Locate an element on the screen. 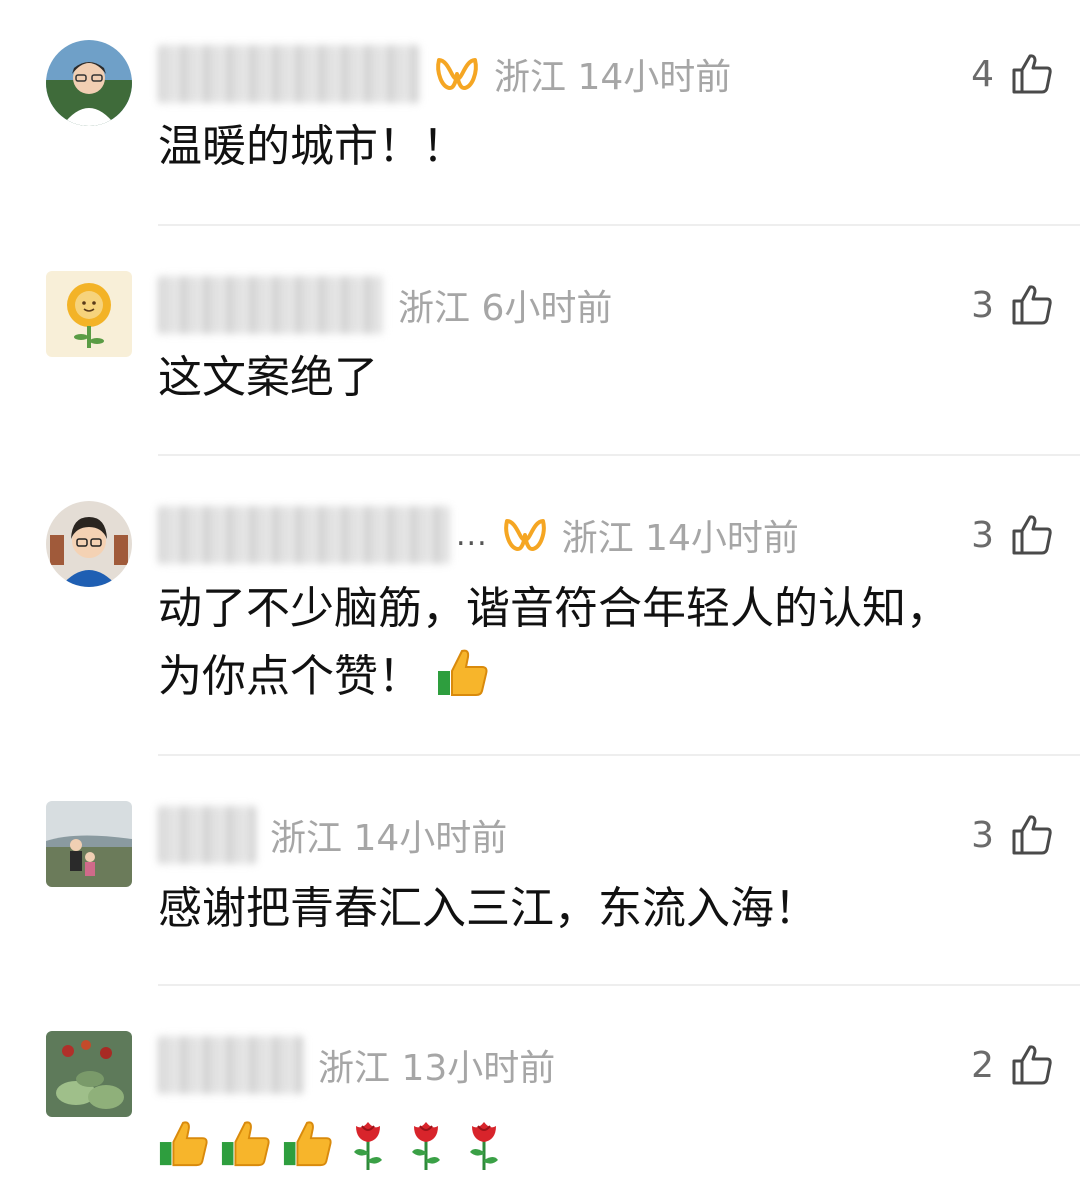 The height and width of the screenshot is (1203, 1080). like-button: 4 is located at coordinates (1012, 74).